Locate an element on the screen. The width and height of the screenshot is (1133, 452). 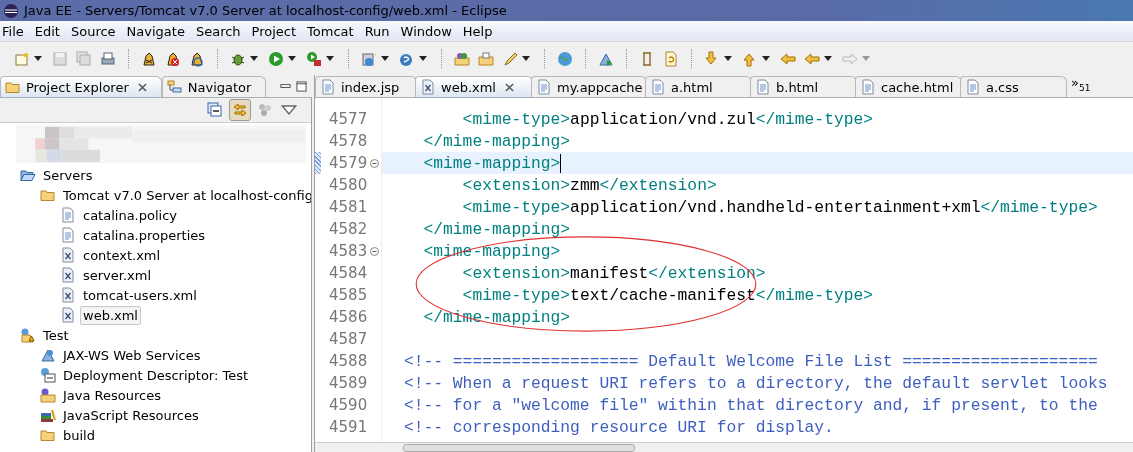
maximize-icon is located at coordinates (301, 86).